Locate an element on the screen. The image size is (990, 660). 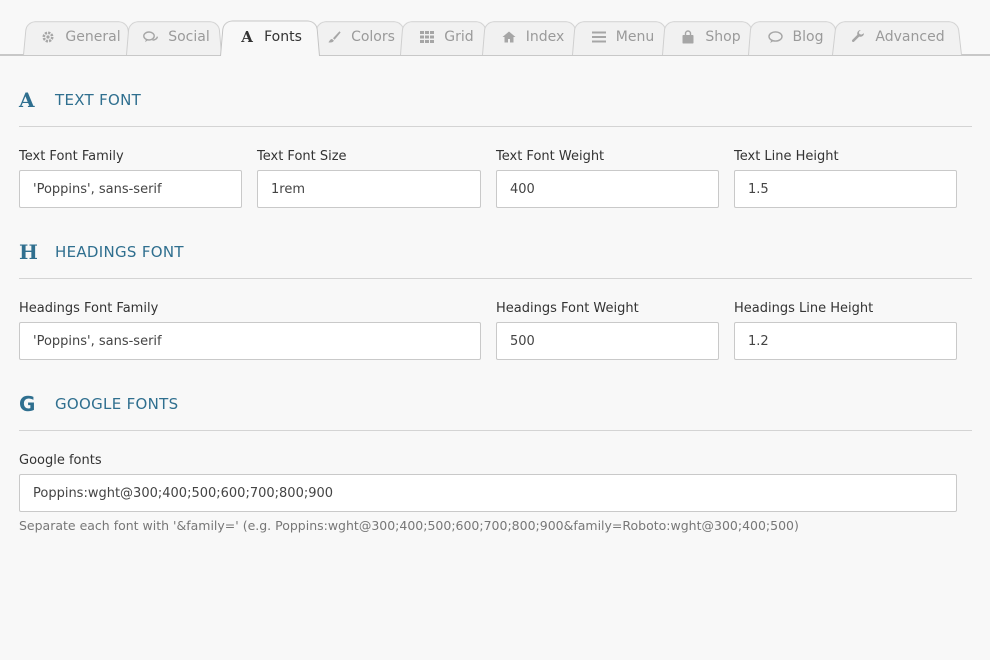
google-letter-icon: G is located at coordinates (27, 404).